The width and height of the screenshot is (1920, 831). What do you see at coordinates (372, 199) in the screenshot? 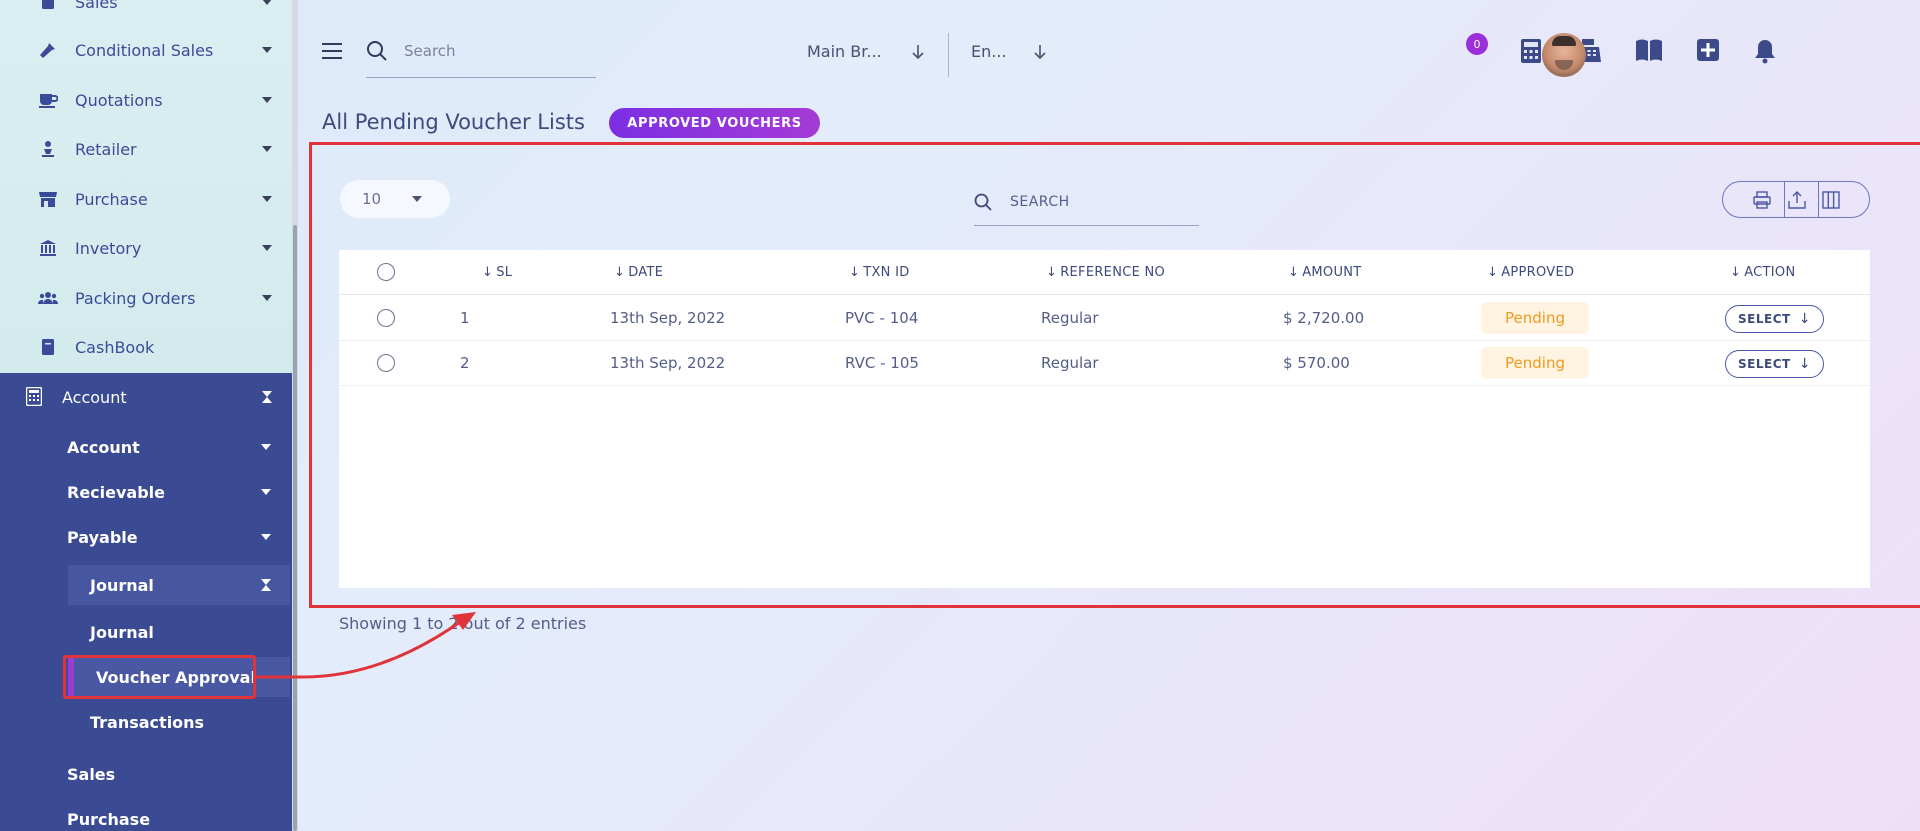
I see `per-page-value: 10` at bounding box center [372, 199].